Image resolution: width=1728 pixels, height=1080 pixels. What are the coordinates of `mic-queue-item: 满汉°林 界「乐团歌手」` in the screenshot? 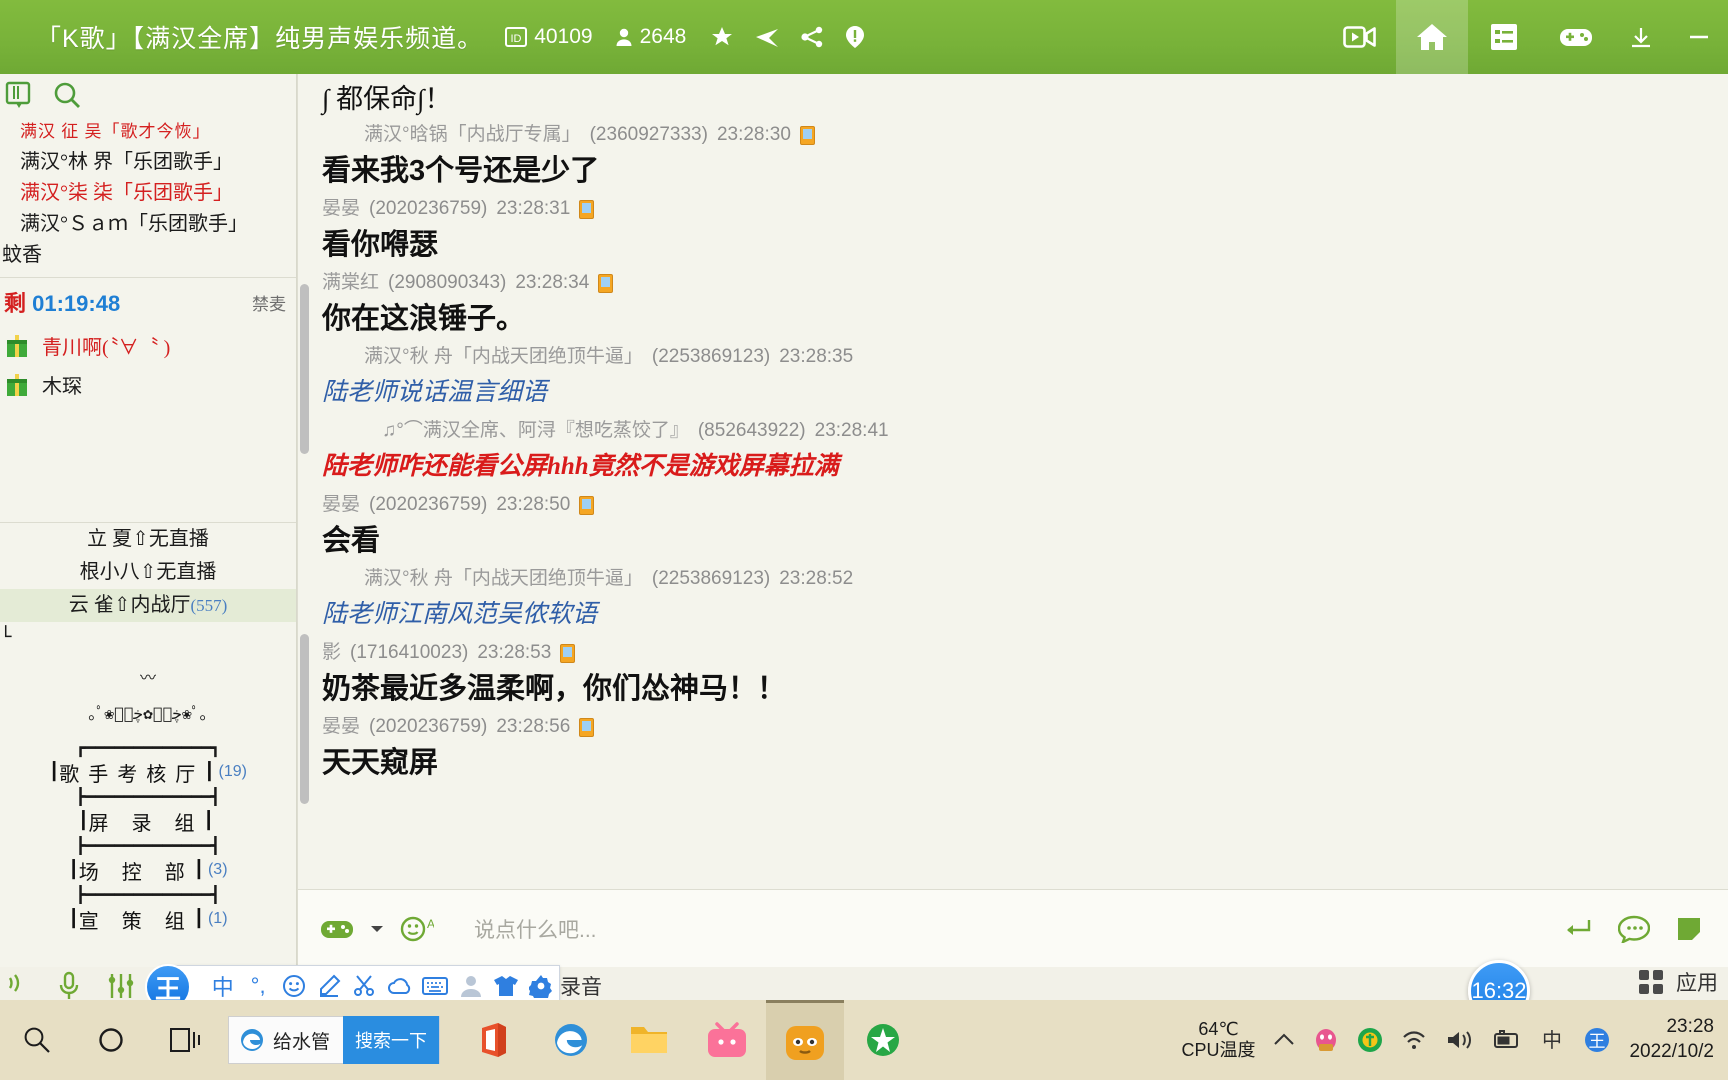 It's located at (148, 162).